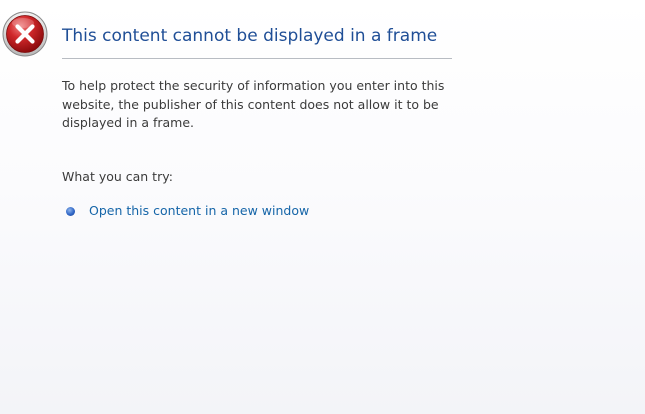  Describe the element at coordinates (199, 211) in the screenshot. I see `open-in-new-window-link: Open this content in a new window` at that location.